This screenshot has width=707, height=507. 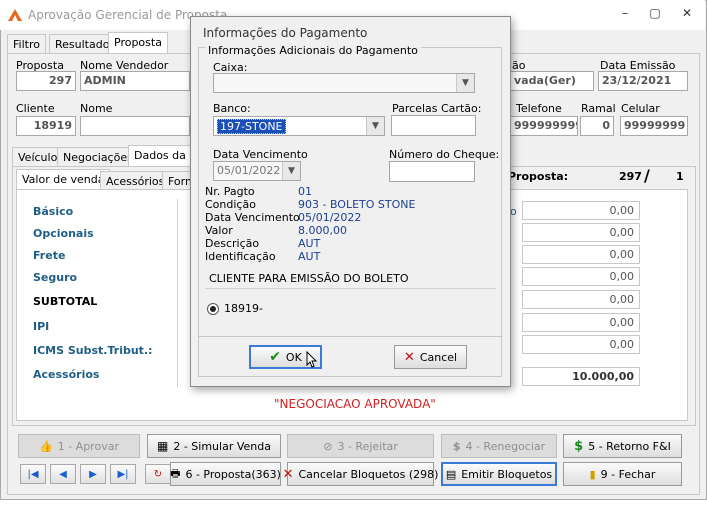 What do you see at coordinates (53, 211) in the screenshot?
I see `basico-label: Básico` at bounding box center [53, 211].